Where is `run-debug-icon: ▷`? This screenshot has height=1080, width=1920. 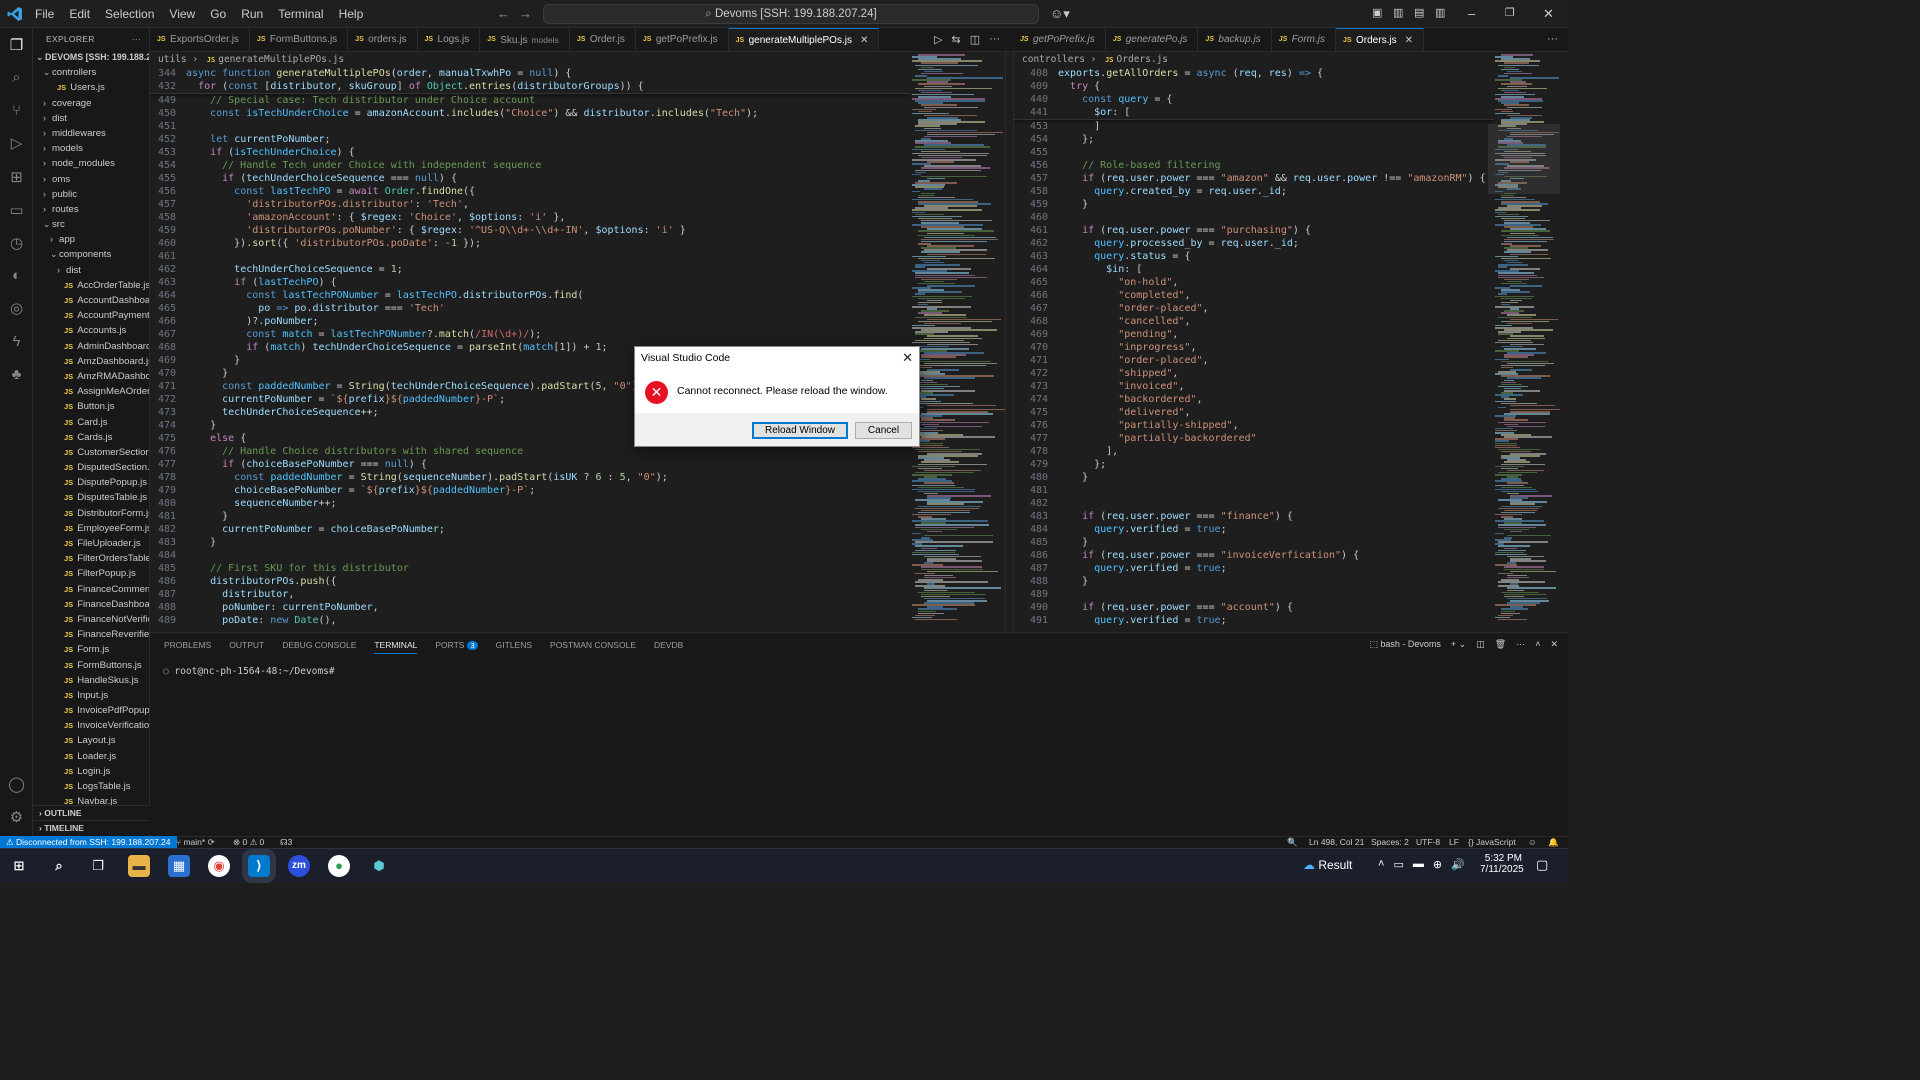 run-debug-icon: ▷ is located at coordinates (16, 143).